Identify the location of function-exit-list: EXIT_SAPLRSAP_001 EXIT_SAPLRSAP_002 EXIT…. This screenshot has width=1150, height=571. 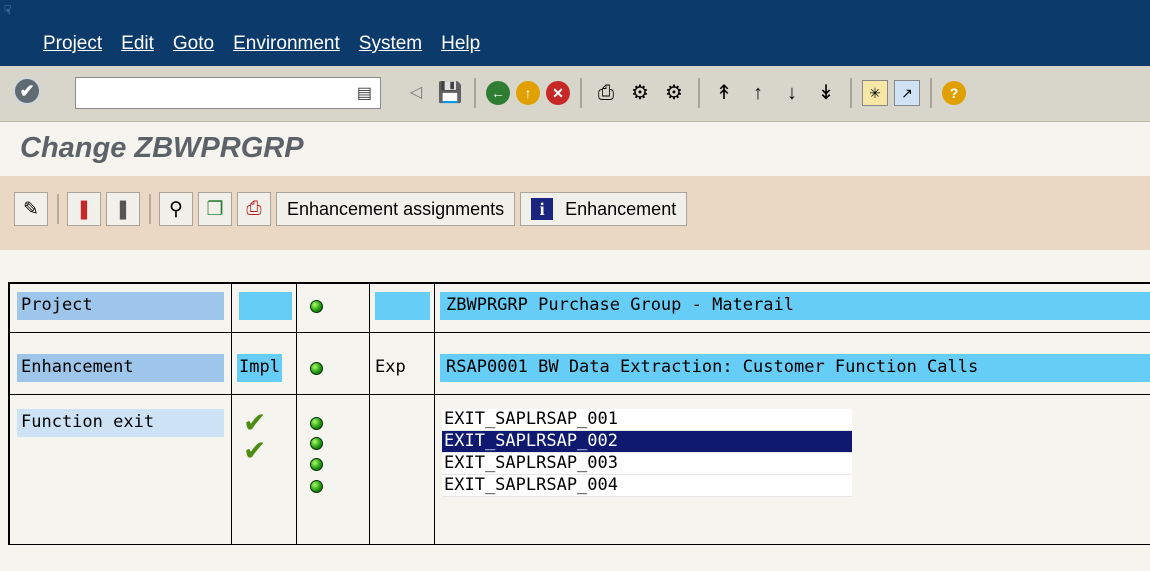
(647, 453).